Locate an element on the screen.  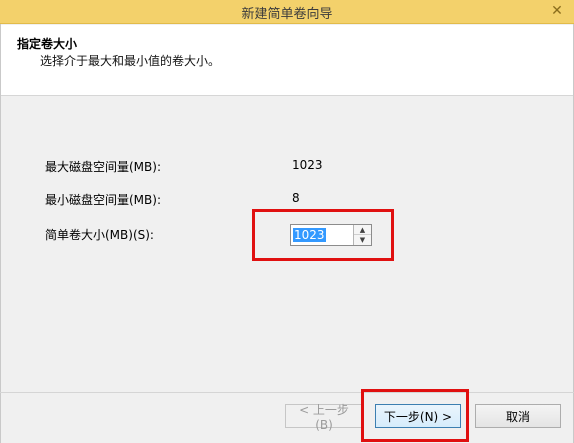
max-space-value: 1023 is located at coordinates (307, 165).